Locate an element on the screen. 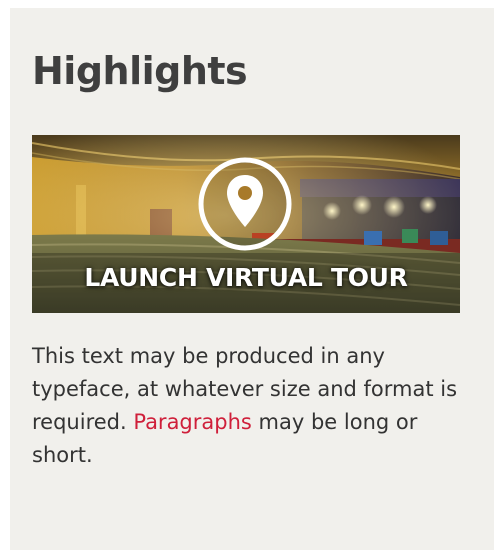 The image size is (496, 552). paragraphs-link: Paragraphs is located at coordinates (192, 422).